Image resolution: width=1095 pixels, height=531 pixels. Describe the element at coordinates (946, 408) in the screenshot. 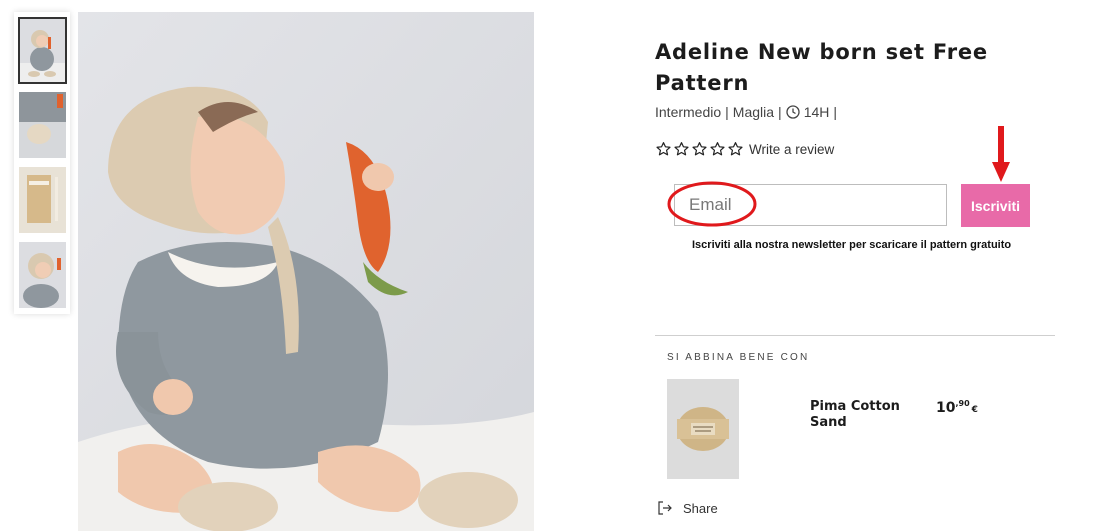

I see `price-integer: 10` at that location.